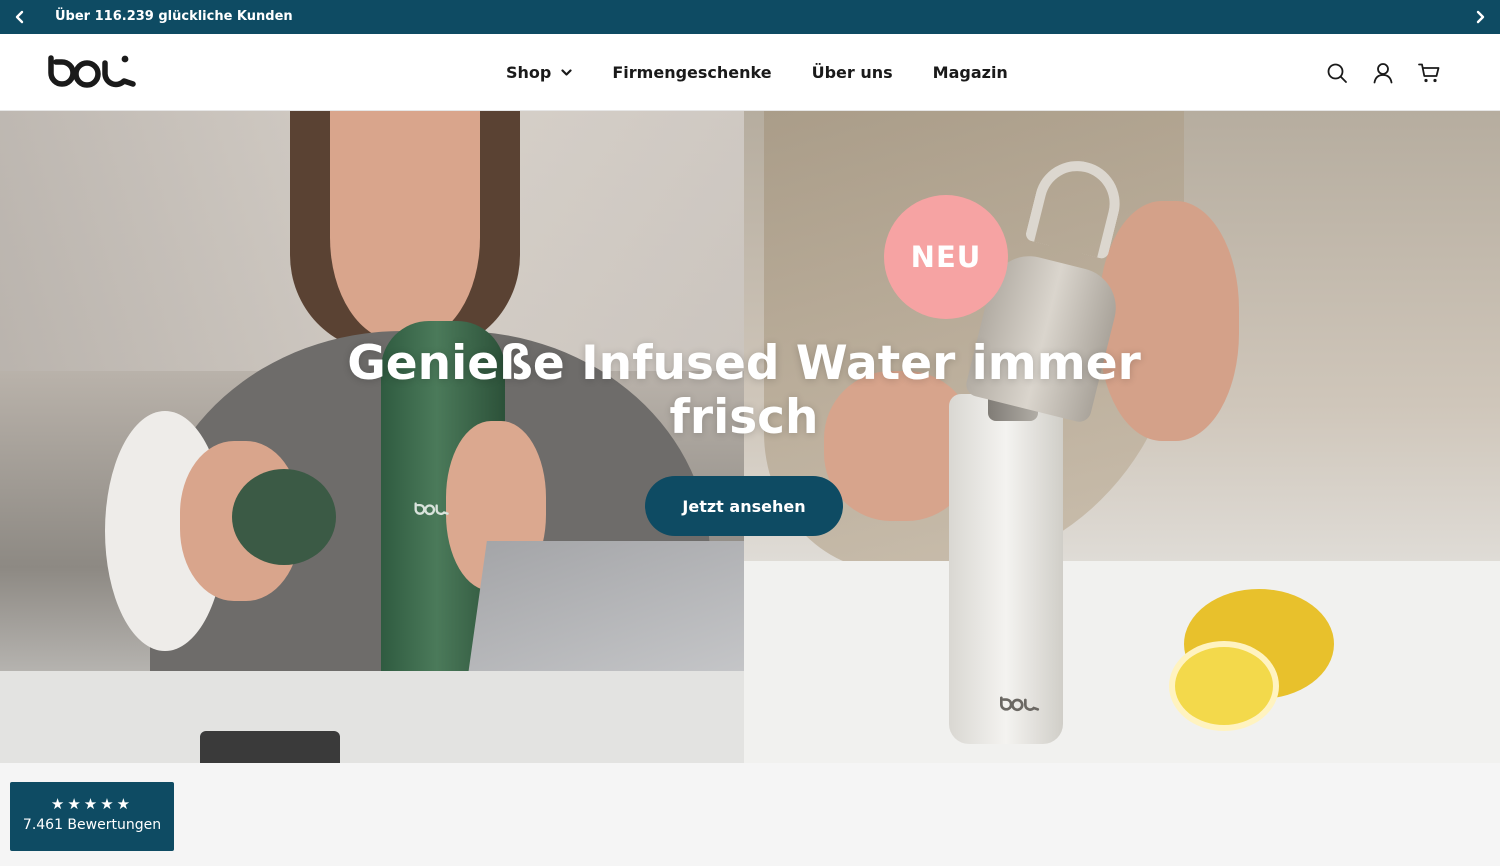  What do you see at coordinates (946, 257) in the screenshot?
I see `new-badge: NEU` at bounding box center [946, 257].